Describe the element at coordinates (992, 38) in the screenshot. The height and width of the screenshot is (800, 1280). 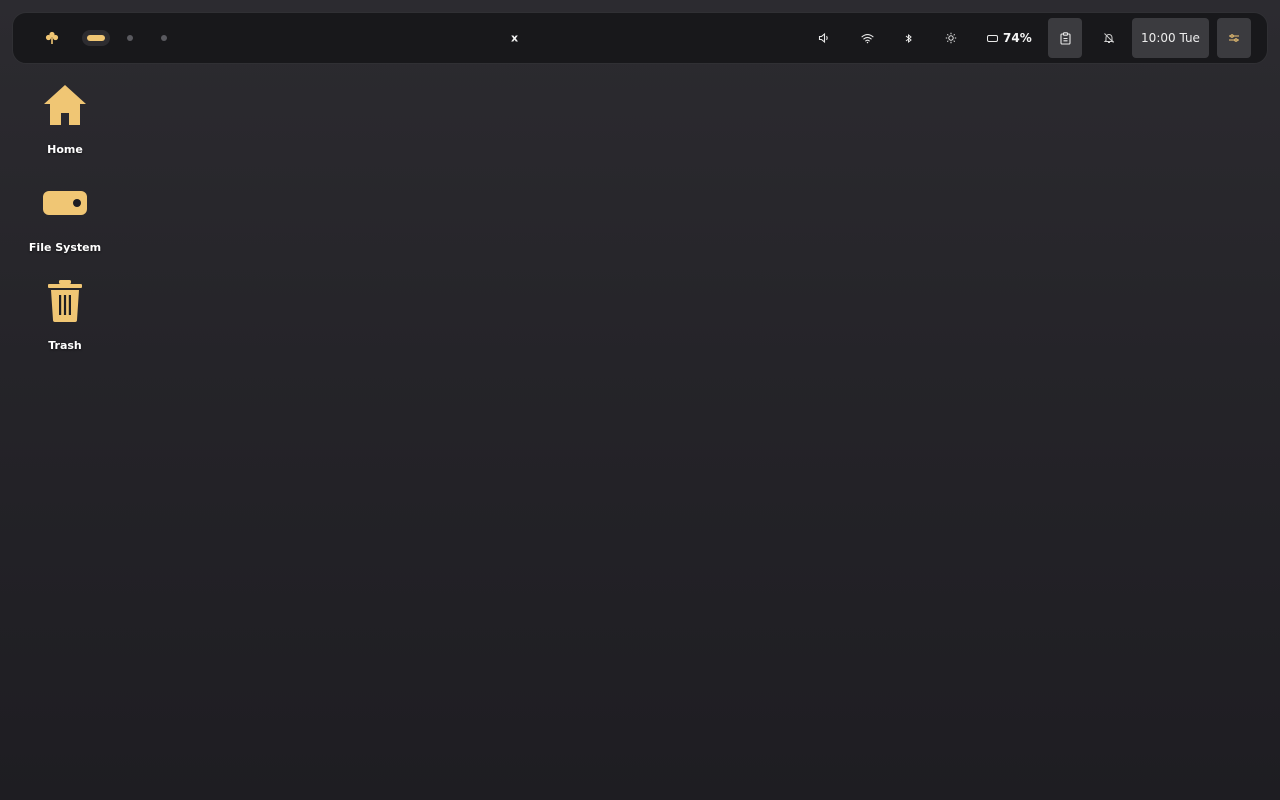
I see `battery-icon` at that location.